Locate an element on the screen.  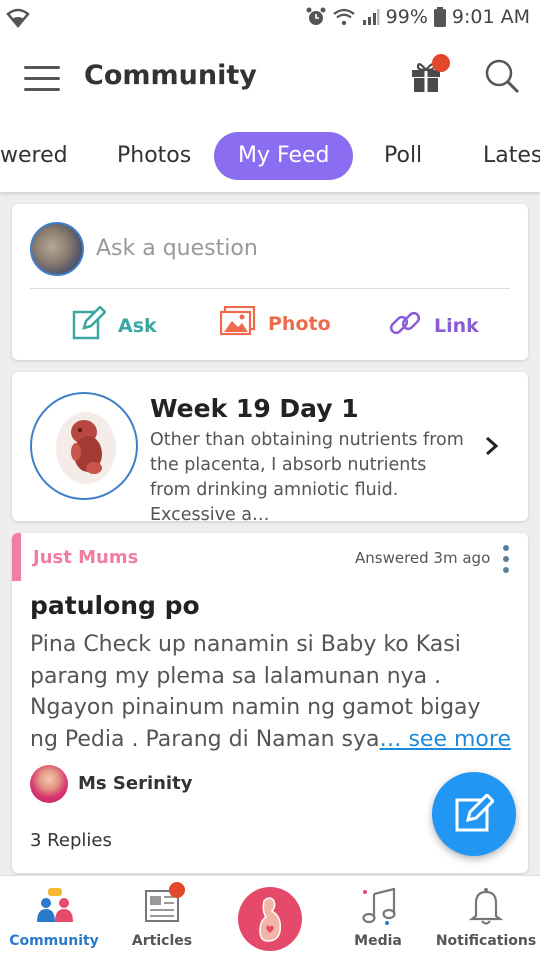
author-avatar is located at coordinates (49, 784).